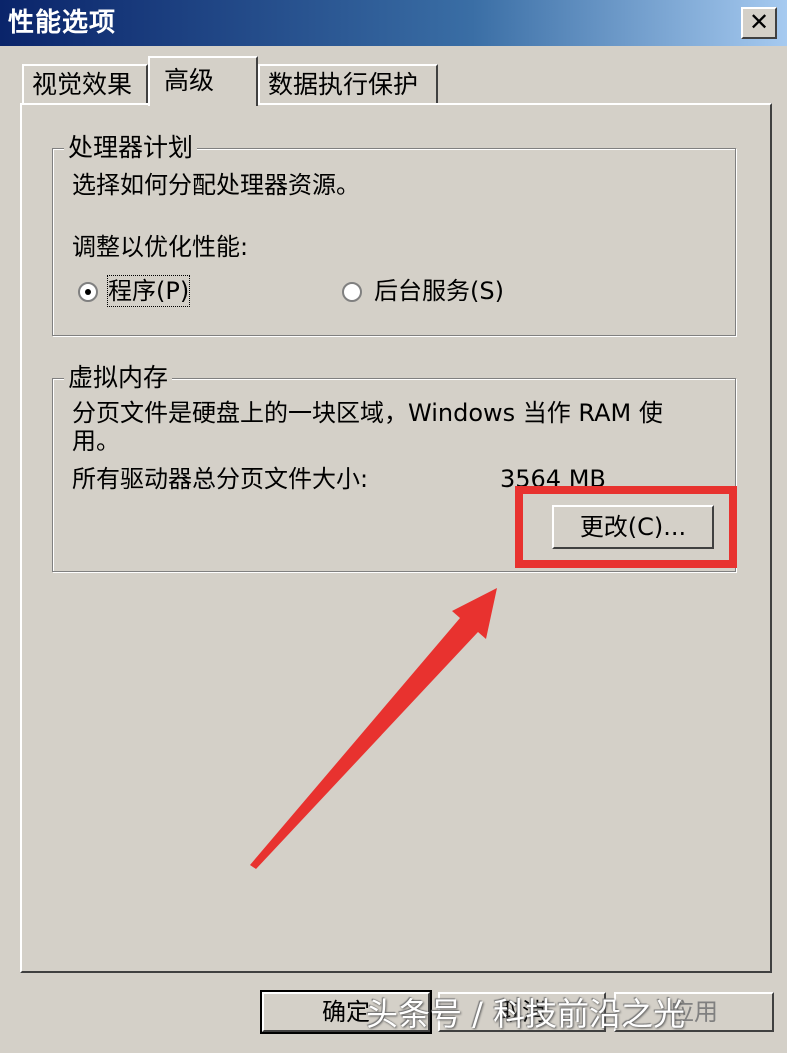 The width and height of the screenshot is (787, 1053). What do you see at coordinates (131, 148) in the screenshot?
I see `processor-scheduling-legend: 处理器计划` at bounding box center [131, 148].